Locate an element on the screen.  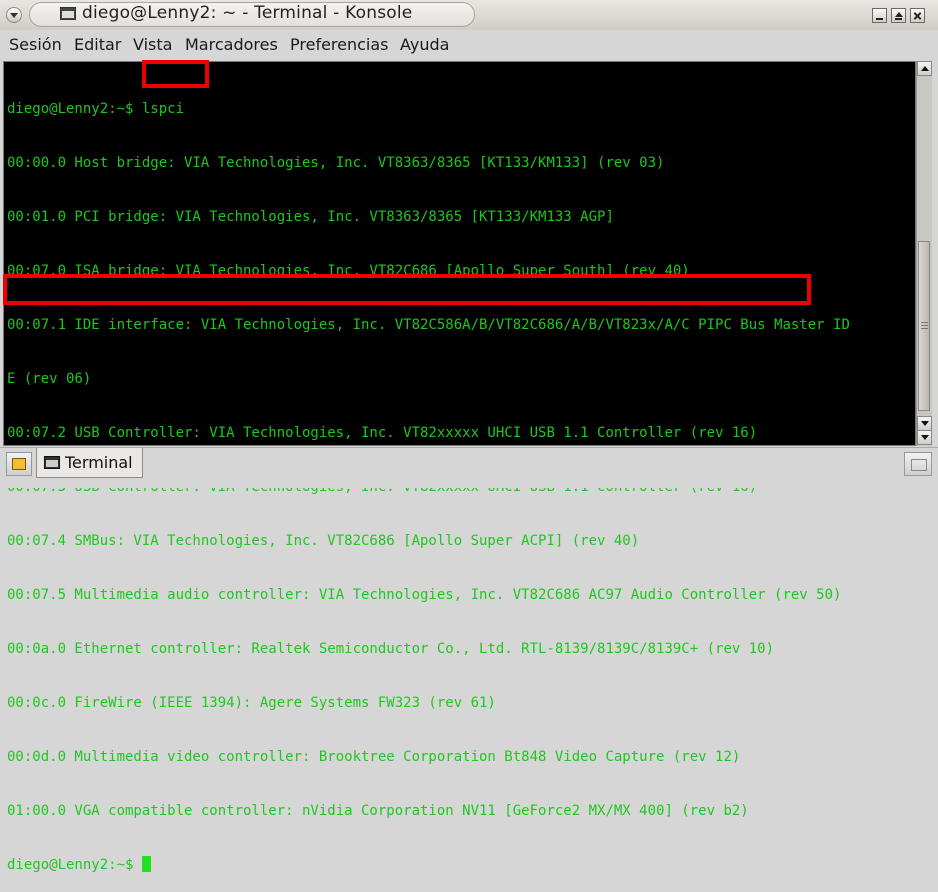
menu-preferencias: Preferencias is located at coordinates (339, 44).